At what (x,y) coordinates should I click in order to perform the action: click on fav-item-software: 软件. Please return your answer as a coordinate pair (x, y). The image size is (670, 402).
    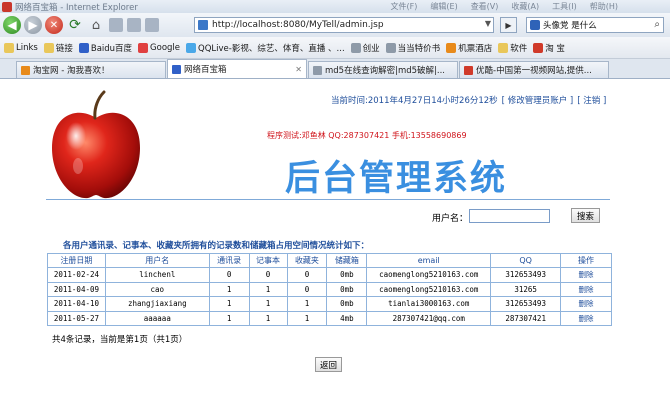
    Looking at the image, I should click on (512, 48).